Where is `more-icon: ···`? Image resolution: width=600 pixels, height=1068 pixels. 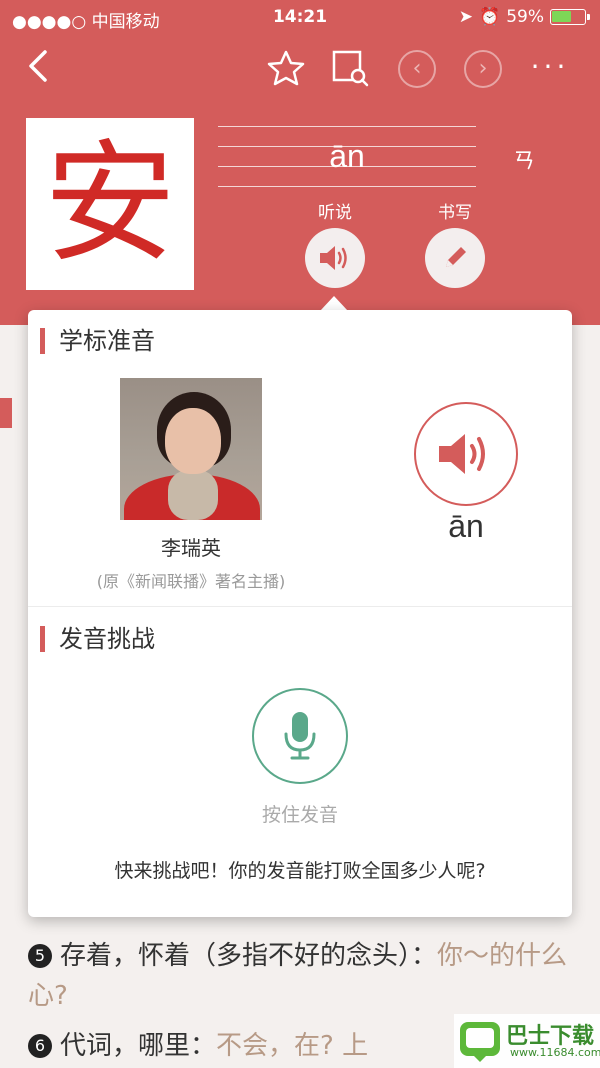 more-icon: ··· is located at coordinates (550, 66).